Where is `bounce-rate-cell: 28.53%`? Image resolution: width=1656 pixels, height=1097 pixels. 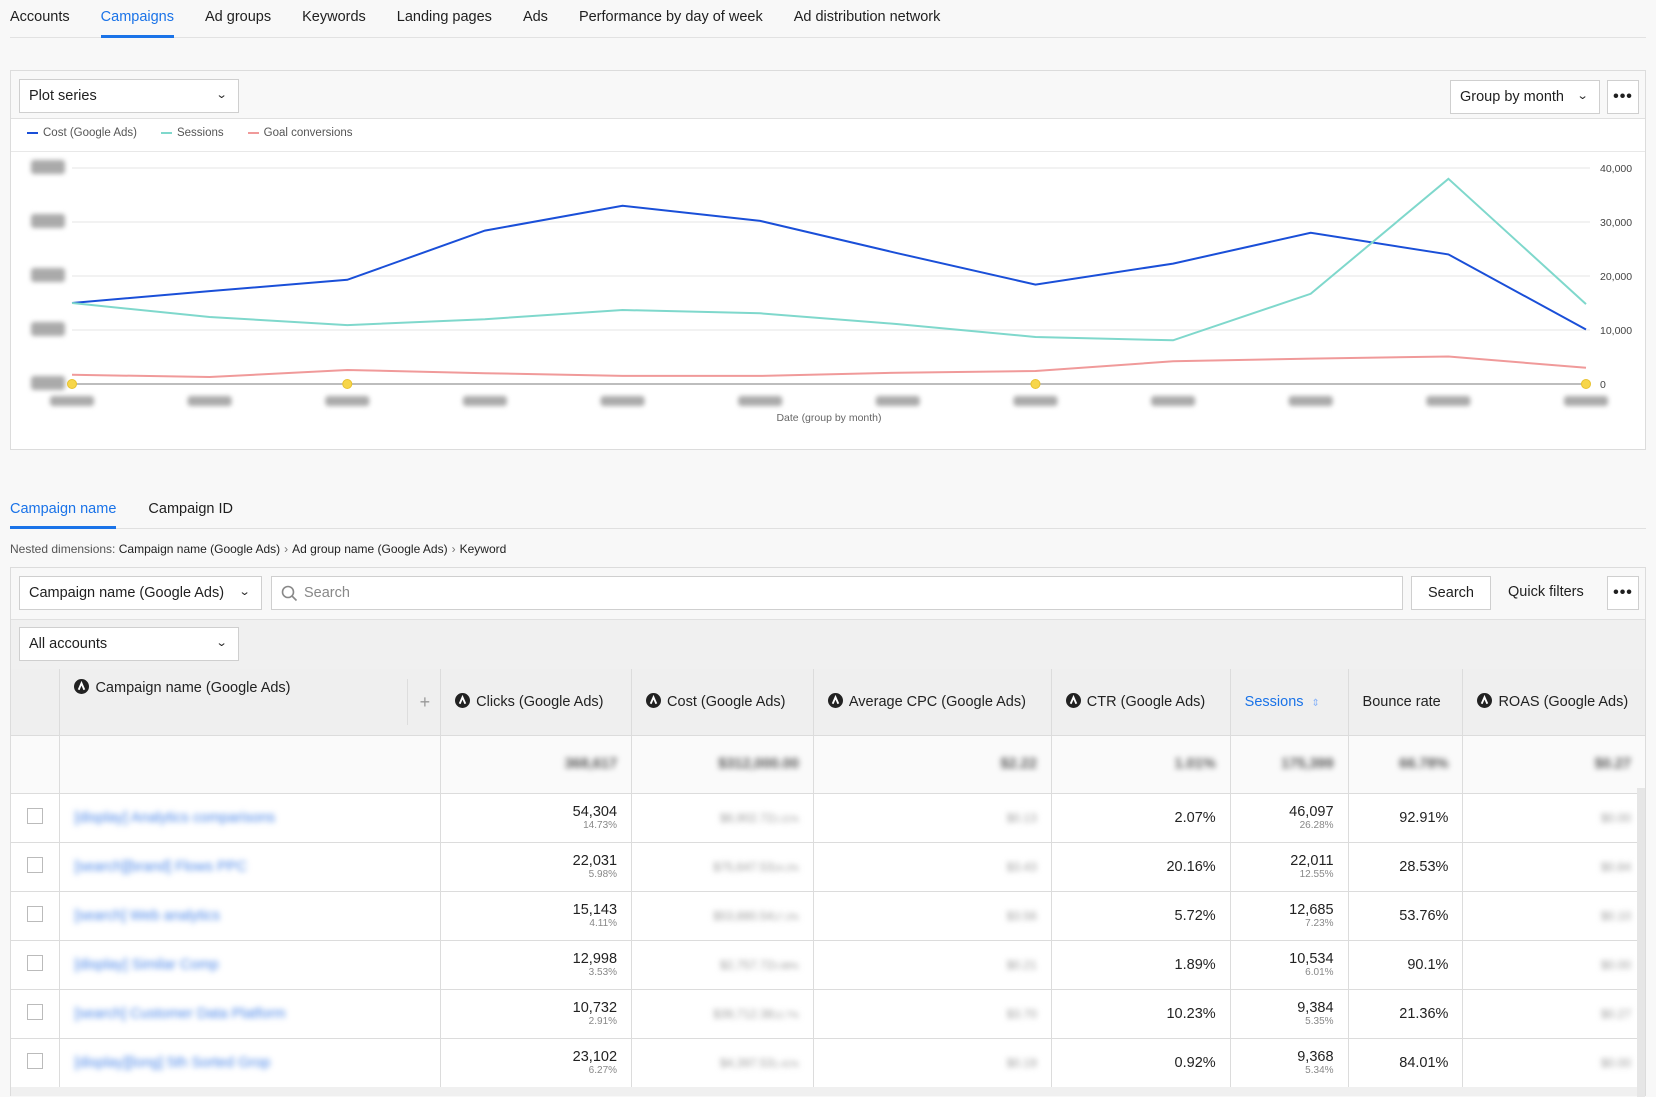 bounce-rate-cell: 28.53% is located at coordinates (1405, 866).